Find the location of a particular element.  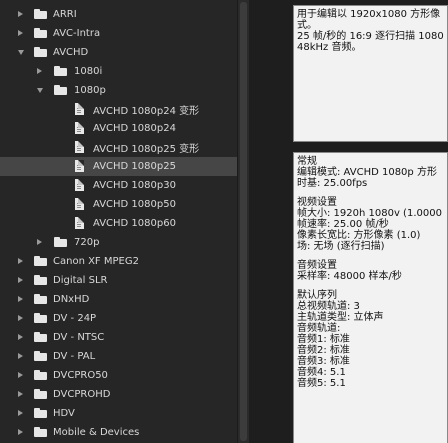

preset-folder: 720p is located at coordinates (118, 242).